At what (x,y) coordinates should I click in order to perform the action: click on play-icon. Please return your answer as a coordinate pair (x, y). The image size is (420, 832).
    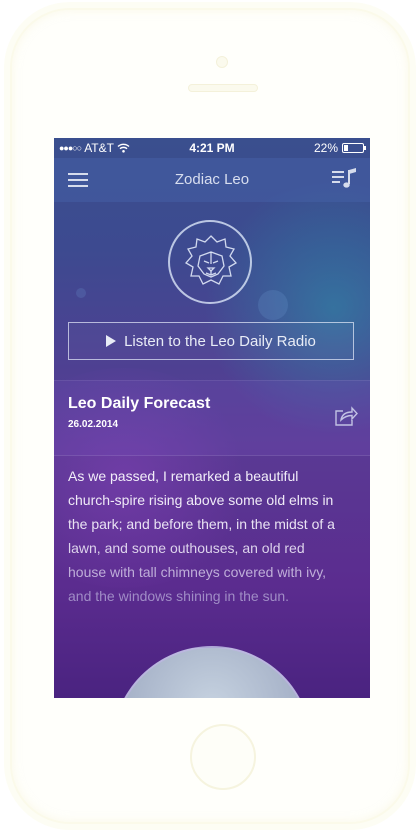
    Looking at the image, I should click on (111, 341).